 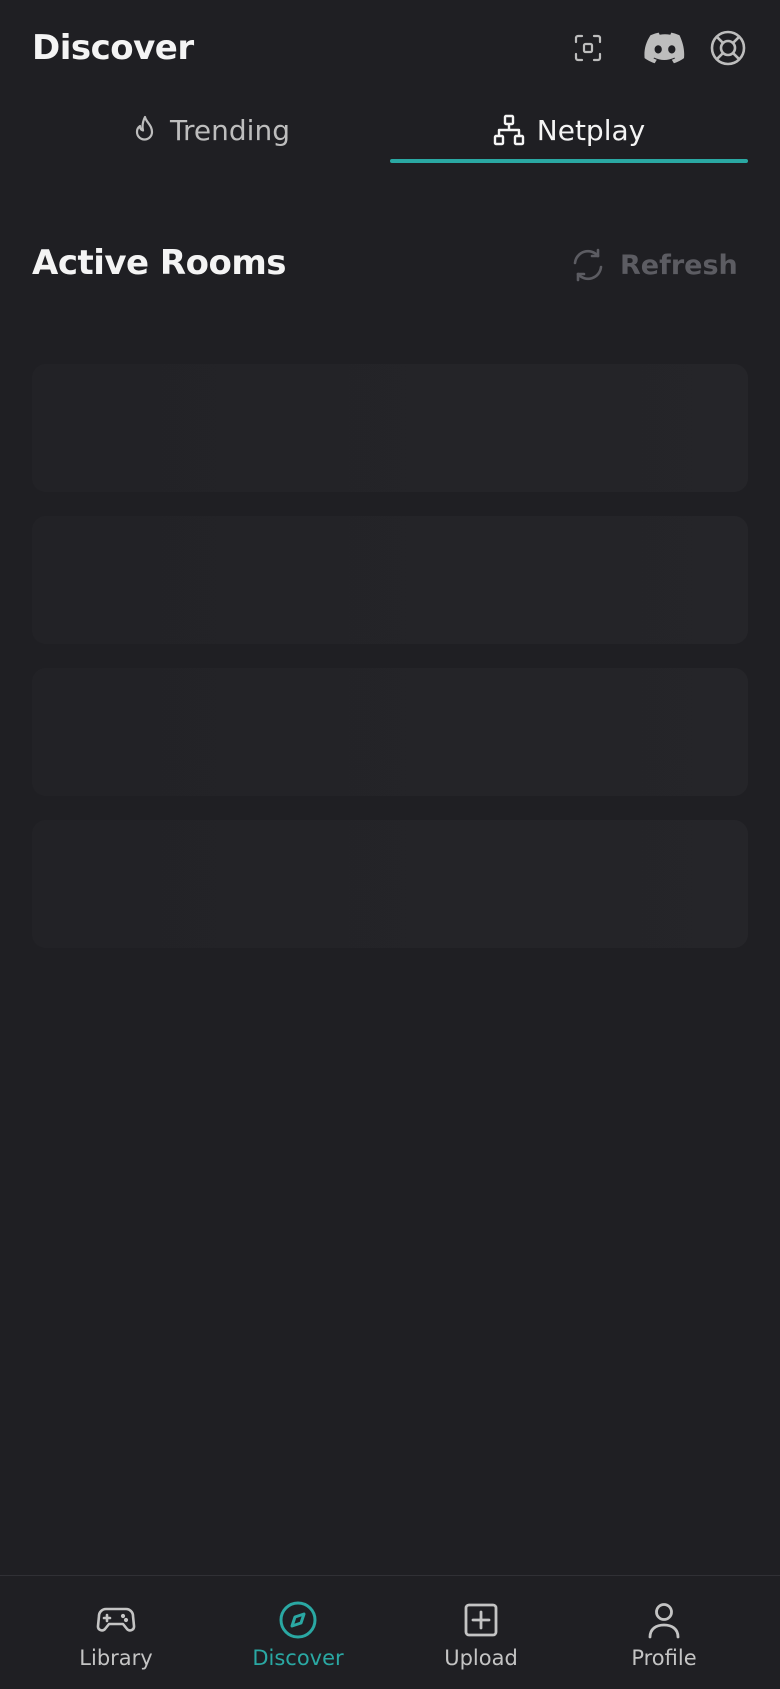 What do you see at coordinates (481, 1658) in the screenshot?
I see `nav-upload-label: Upload` at bounding box center [481, 1658].